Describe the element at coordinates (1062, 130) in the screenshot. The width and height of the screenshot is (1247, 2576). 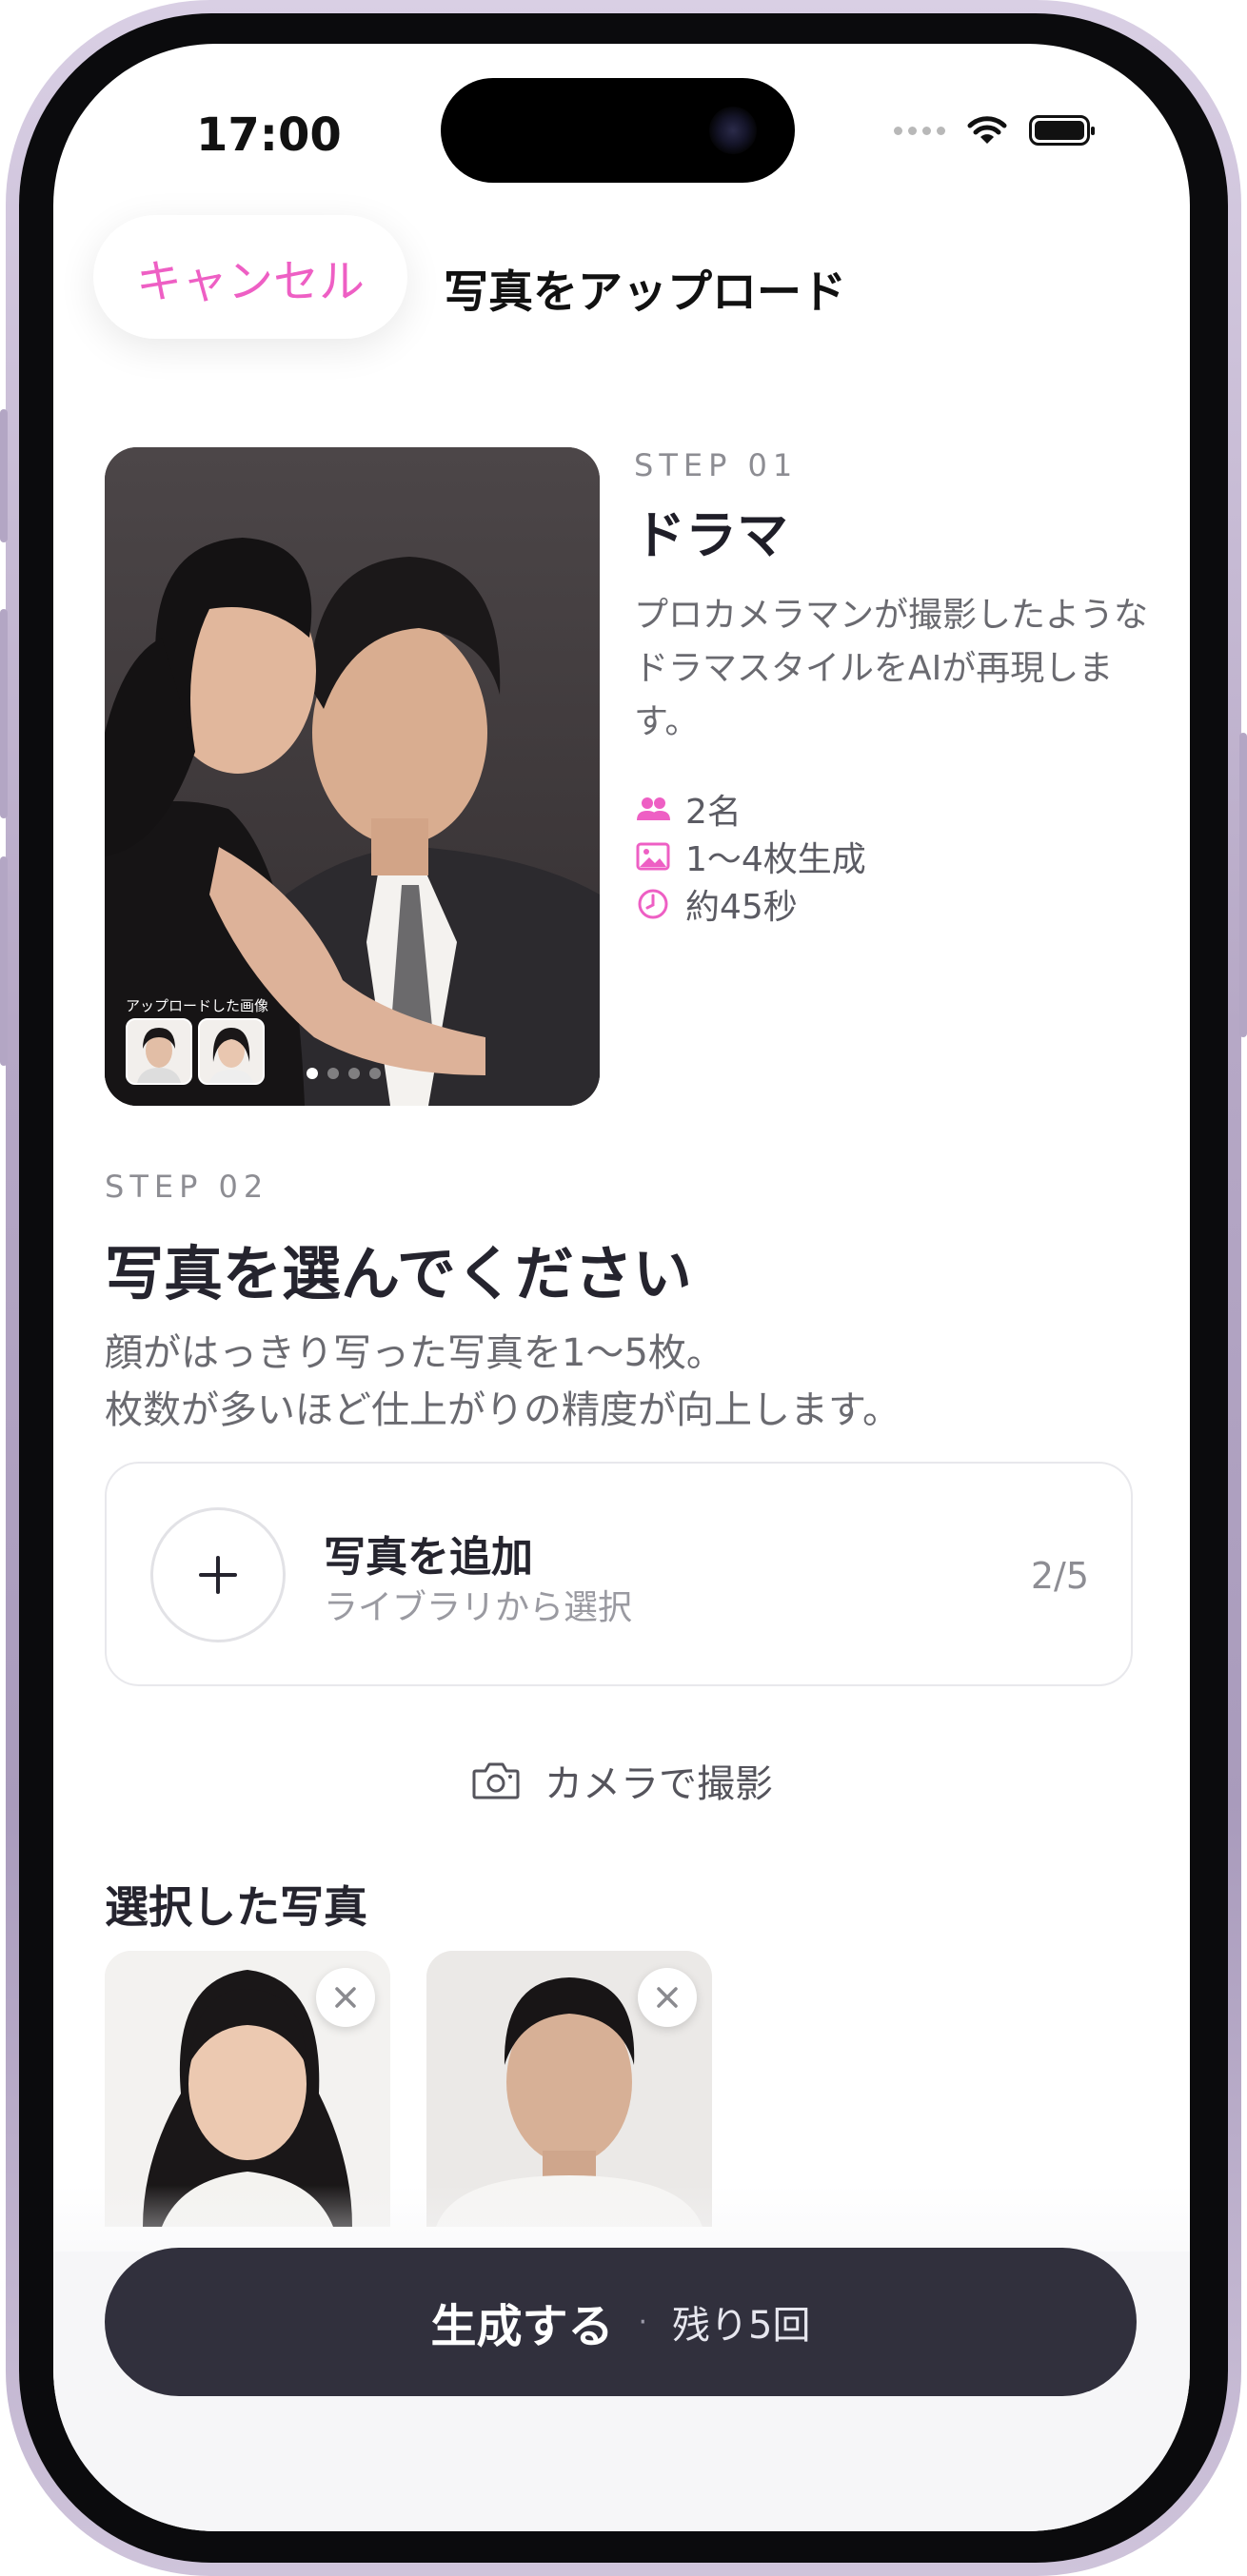
I see `battery-icon` at that location.